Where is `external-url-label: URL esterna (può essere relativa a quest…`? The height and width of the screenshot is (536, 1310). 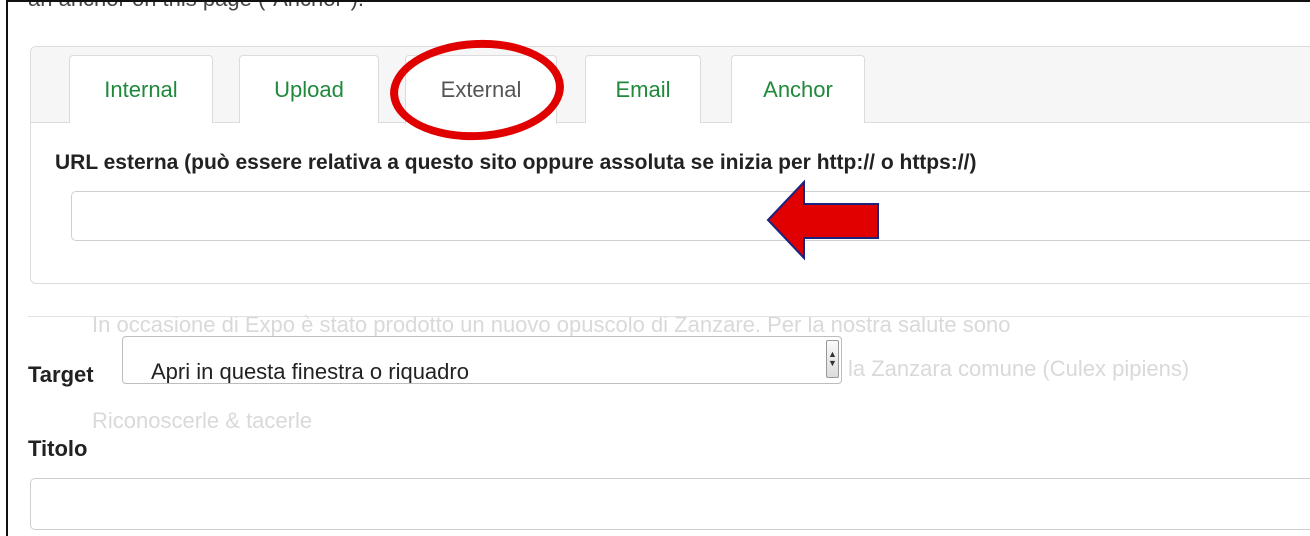
external-url-label: URL esterna (può essere relativa a quest… is located at coordinates (516, 162).